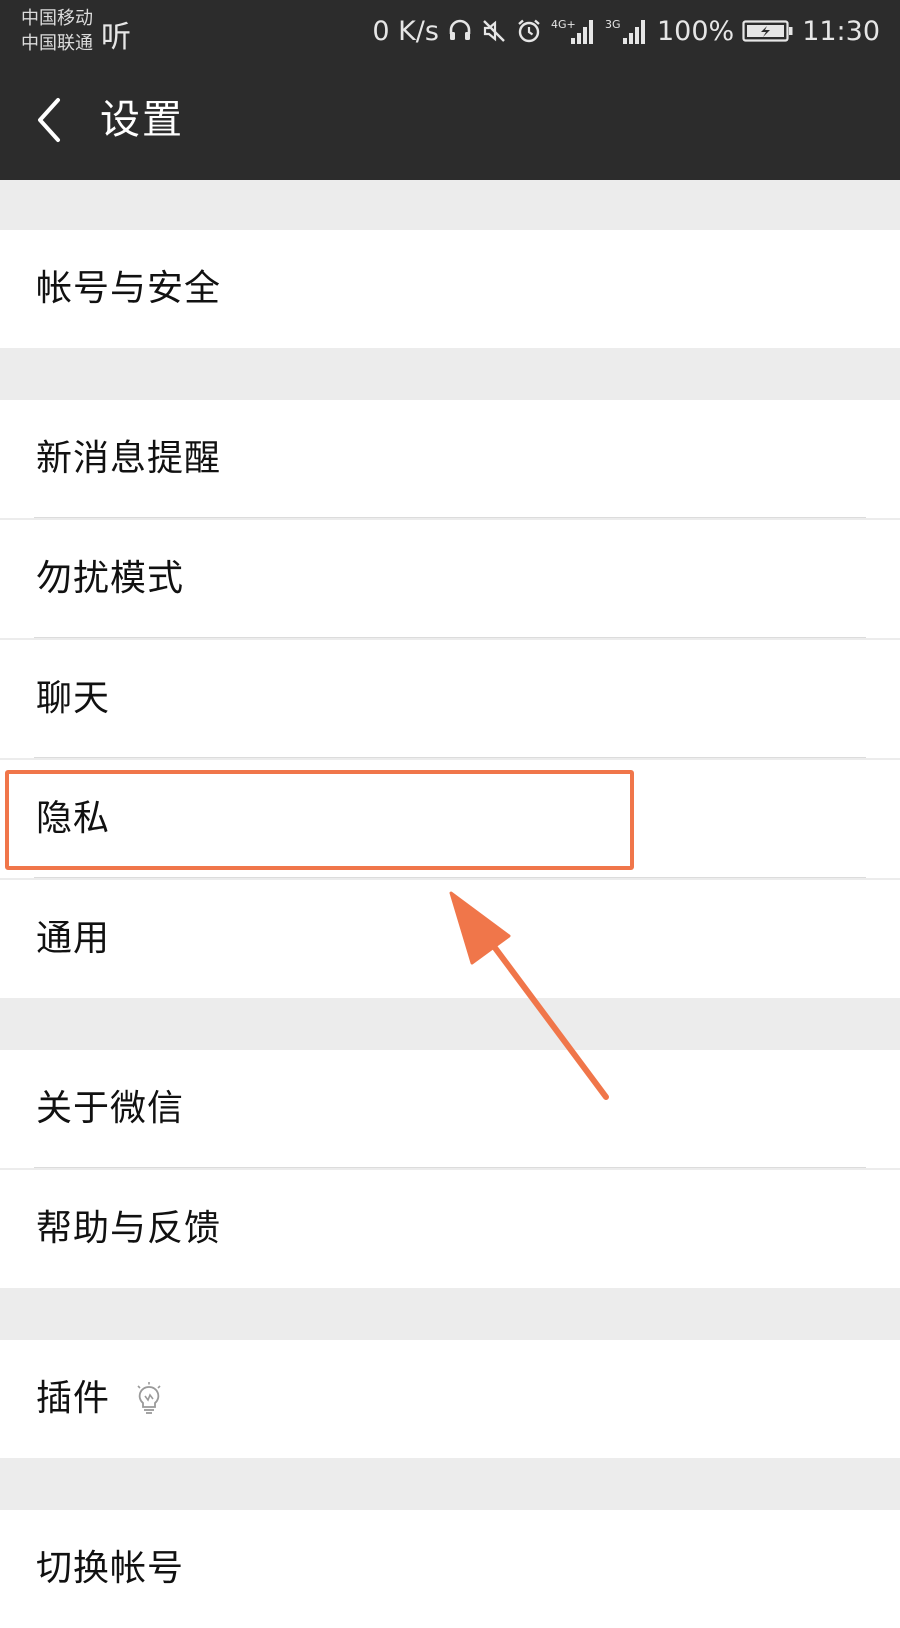 This screenshot has width=900, height=1628. I want to click on settings-item-switch-account: 切换帐号, so click(450, 1569).